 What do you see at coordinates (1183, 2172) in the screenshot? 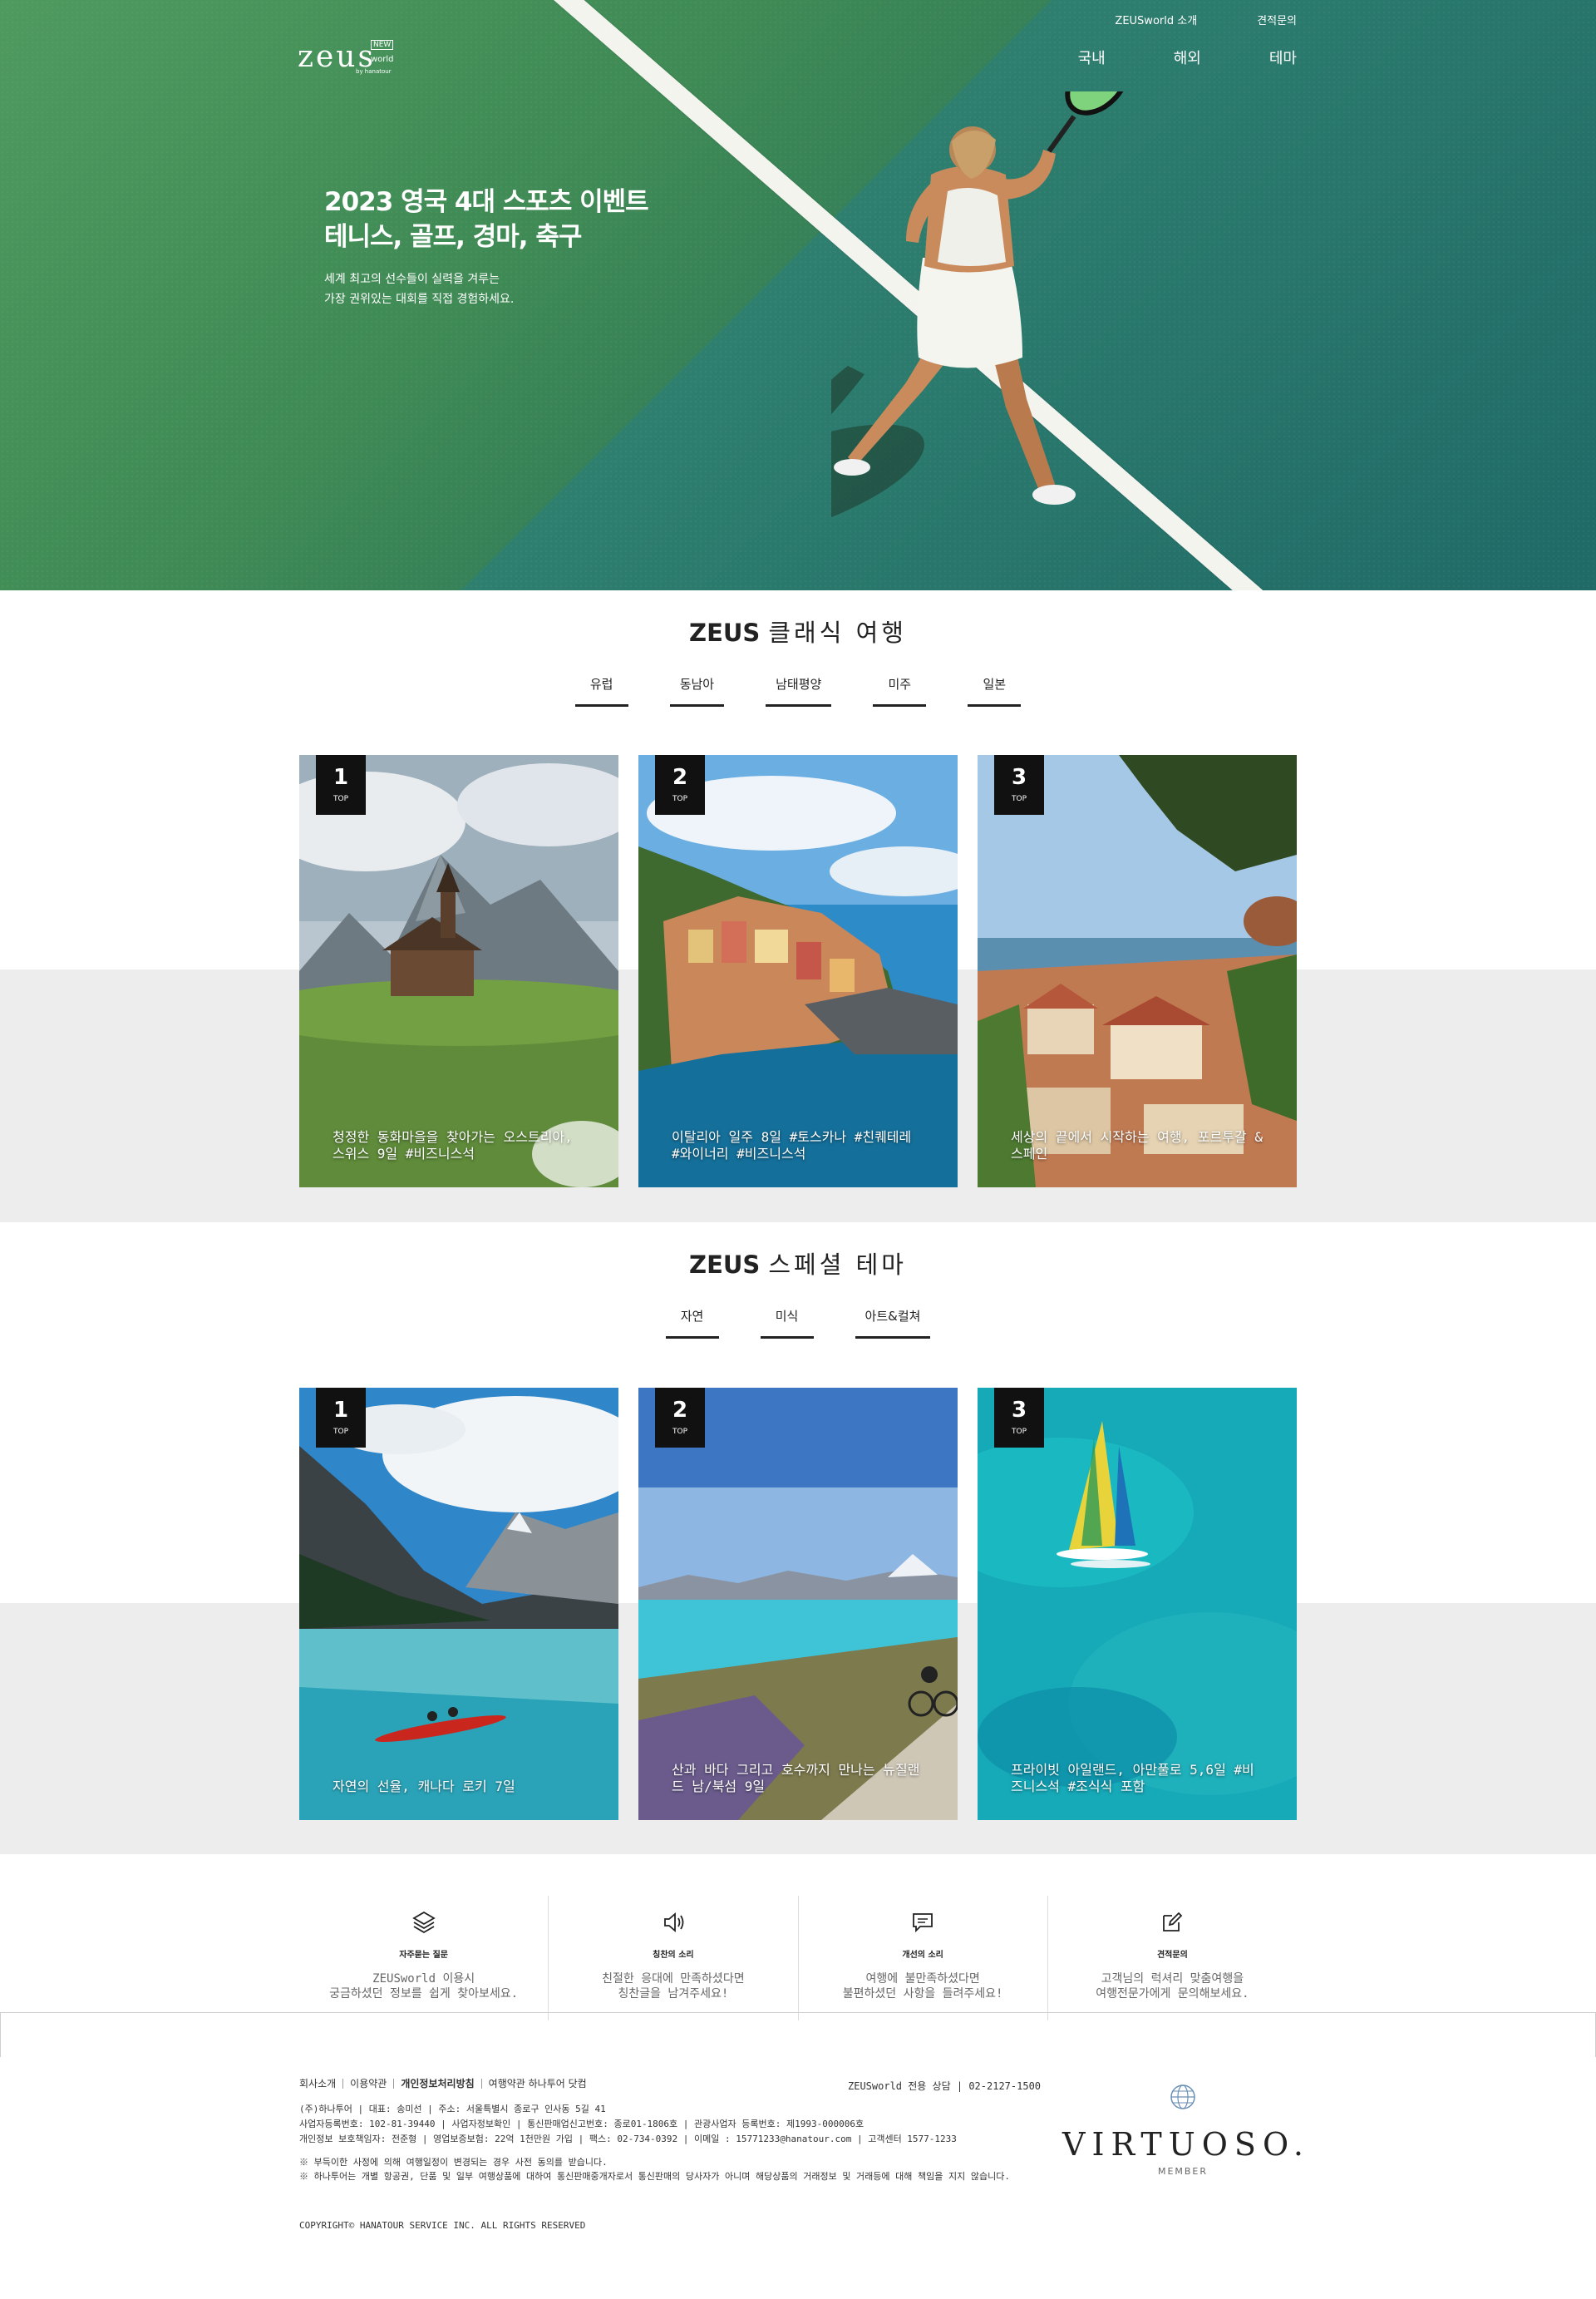
I see `virtuoso-member: MEMBER` at bounding box center [1183, 2172].